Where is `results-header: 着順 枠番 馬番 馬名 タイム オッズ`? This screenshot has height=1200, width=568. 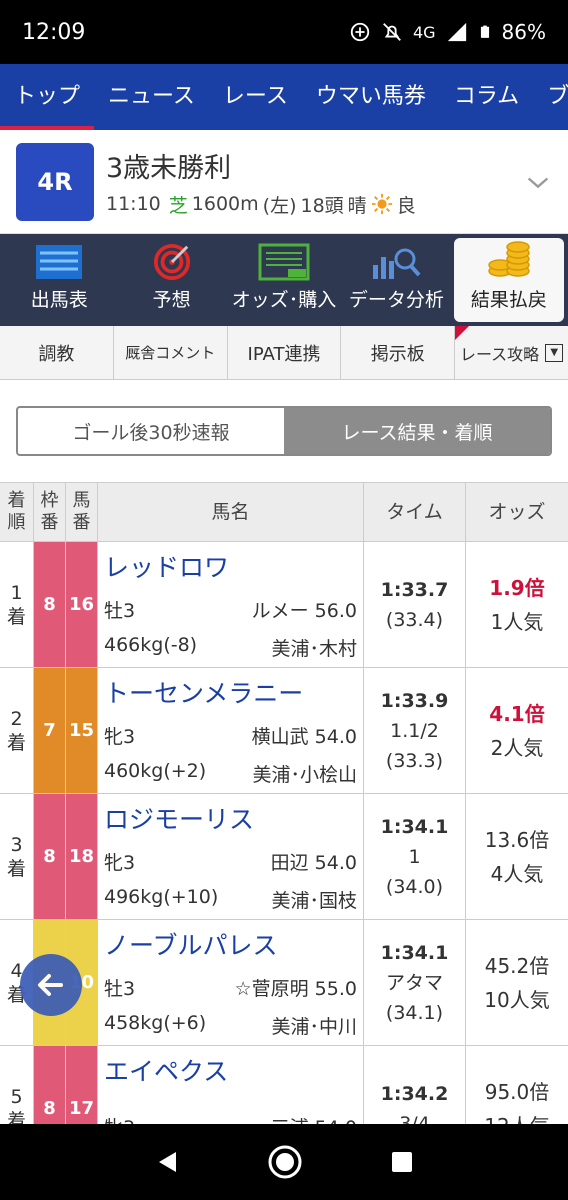 results-header: 着順 枠番 馬番 馬名 タイム オッズ is located at coordinates (284, 512).